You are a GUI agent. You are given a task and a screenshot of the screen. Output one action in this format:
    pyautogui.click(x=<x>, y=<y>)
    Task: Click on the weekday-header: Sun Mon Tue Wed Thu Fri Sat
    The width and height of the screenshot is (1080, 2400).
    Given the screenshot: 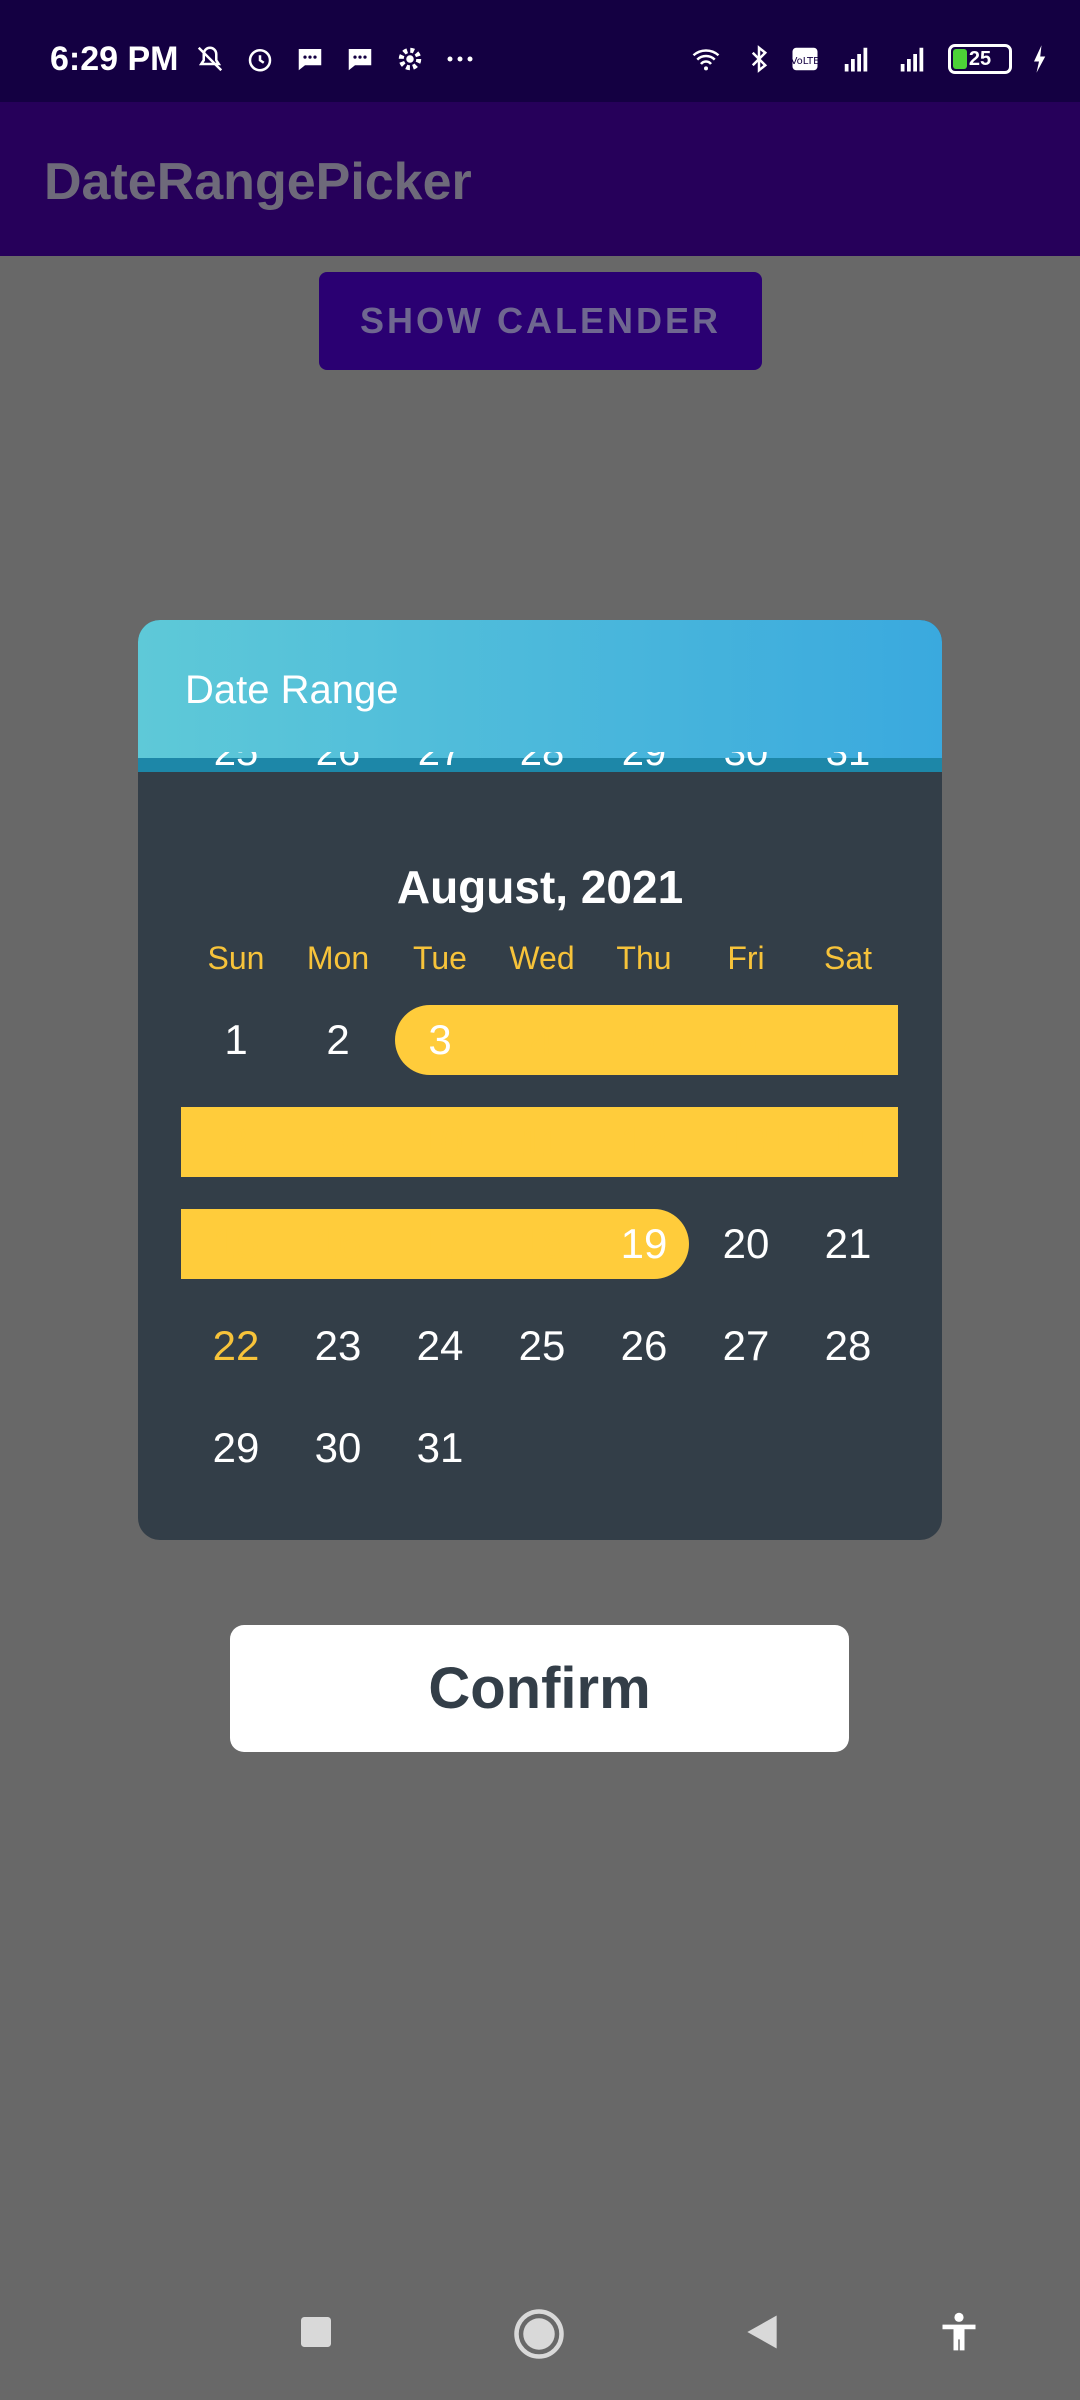 What is the action you would take?
    pyautogui.click(x=540, y=960)
    